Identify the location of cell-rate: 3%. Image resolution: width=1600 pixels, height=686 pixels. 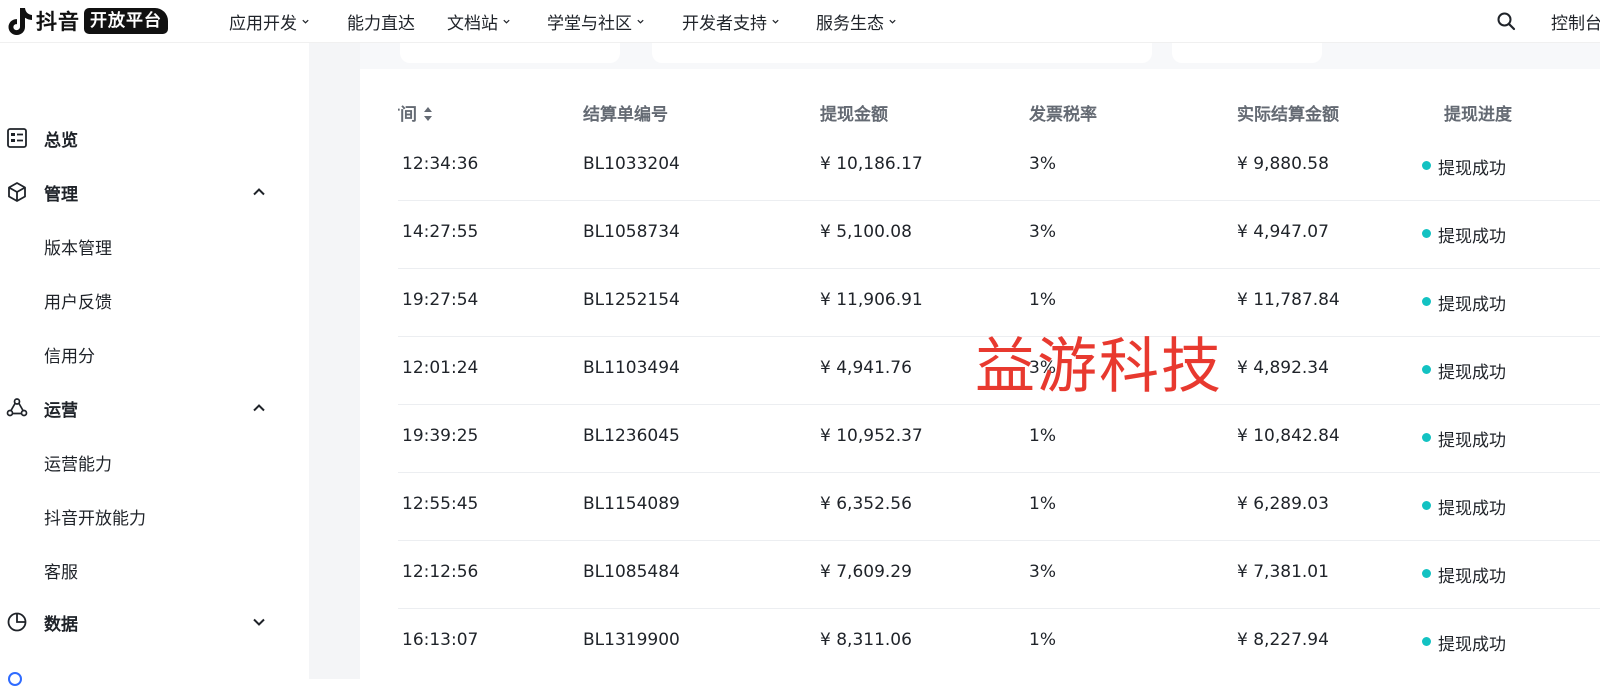
(1042, 232).